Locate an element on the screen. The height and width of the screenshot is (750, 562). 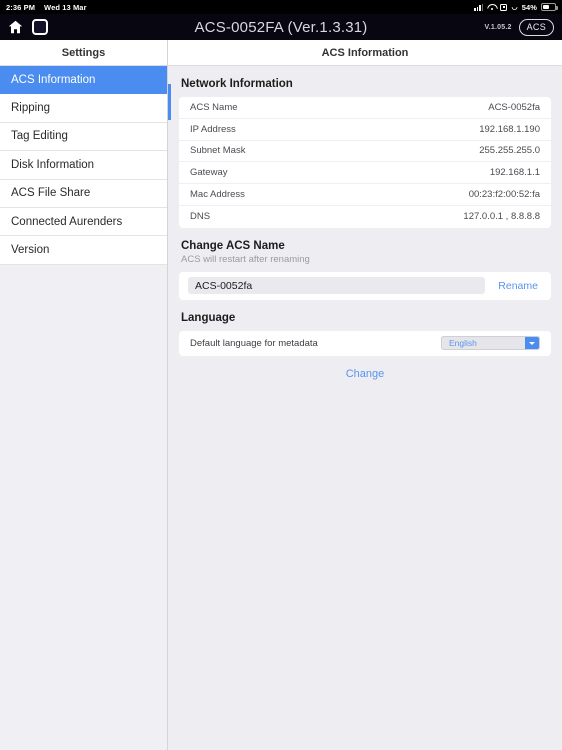
sidebar-item-acs-information: ACS Information is located at coordinates (83, 80).